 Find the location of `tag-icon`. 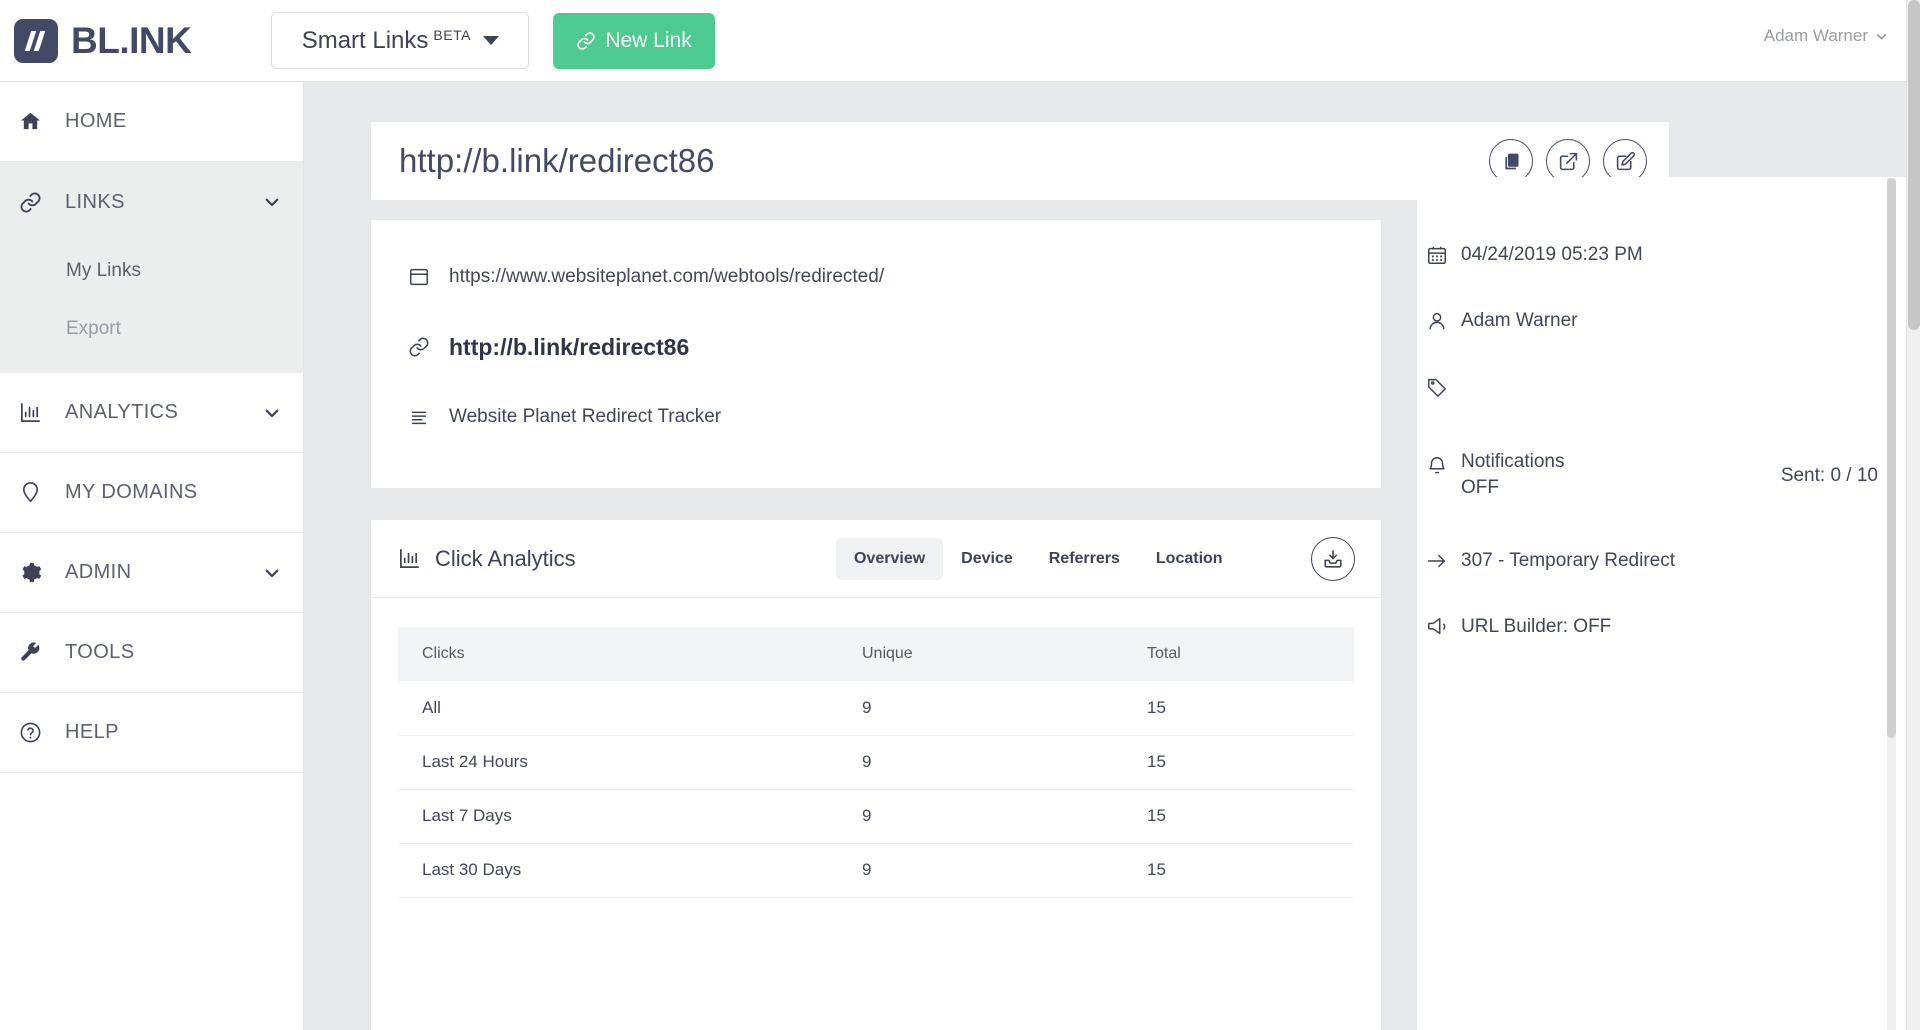

tag-icon is located at coordinates (1437, 387).